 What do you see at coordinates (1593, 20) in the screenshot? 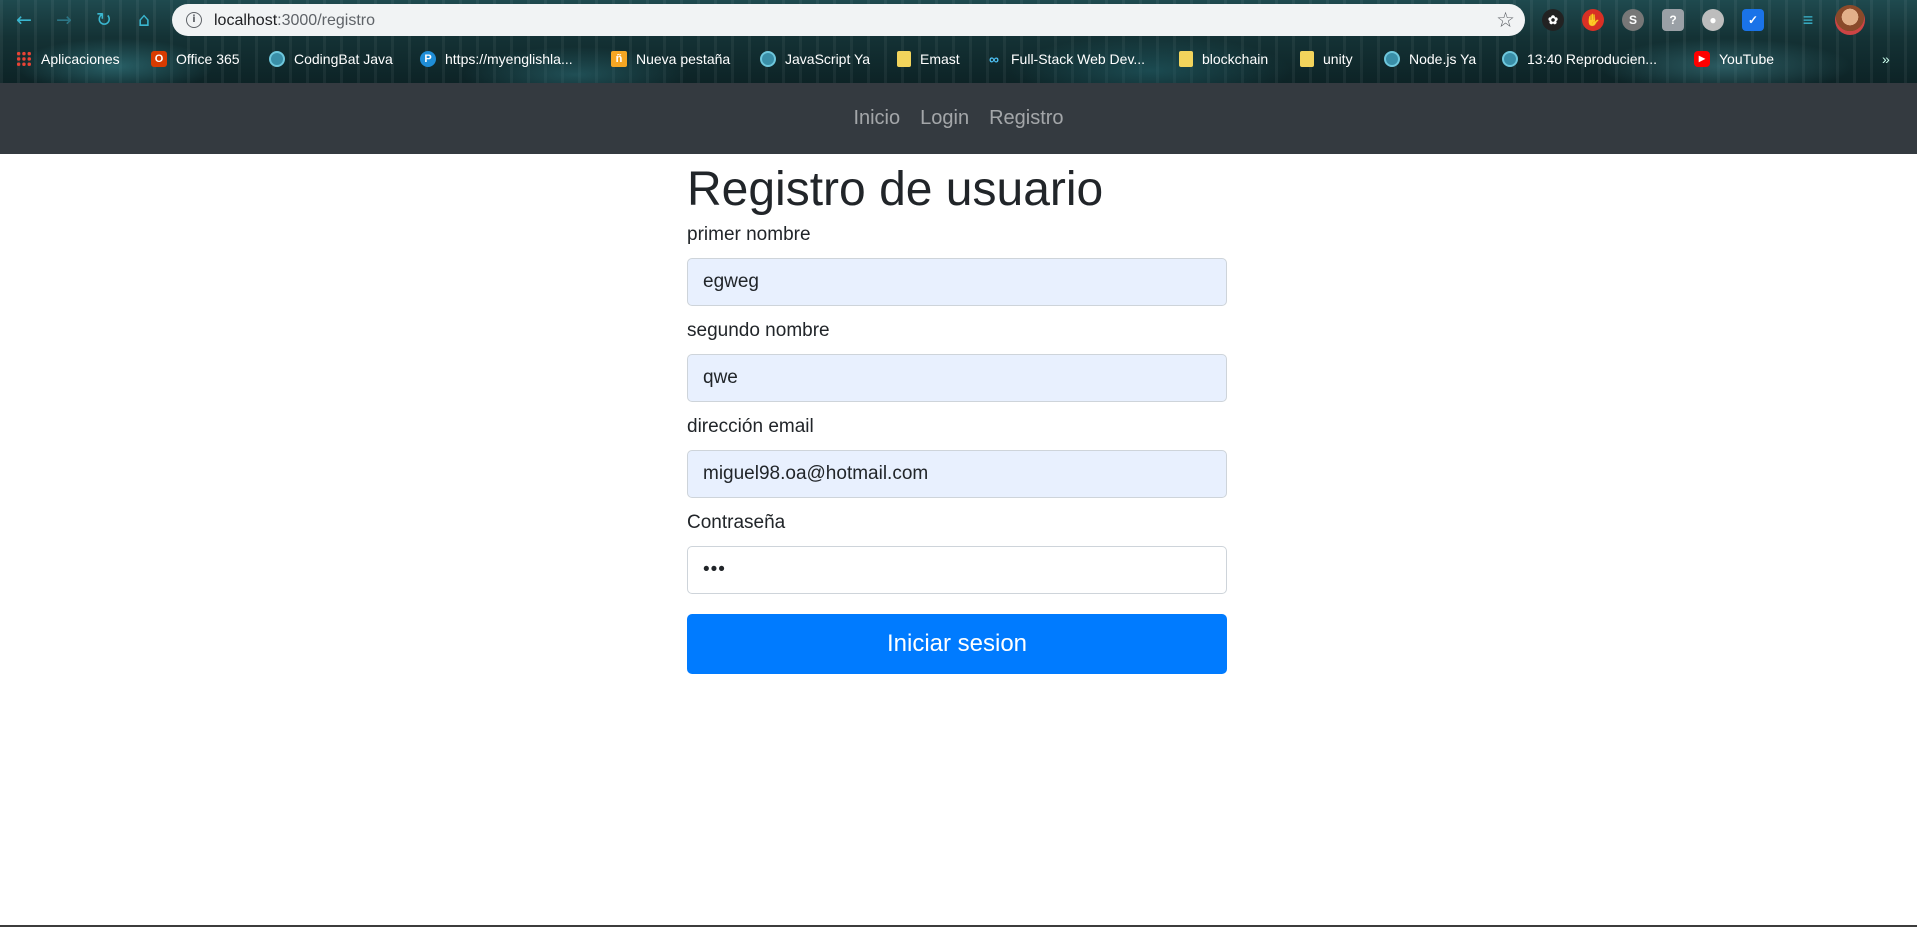
I see `adblock-icon: ✋` at bounding box center [1593, 20].